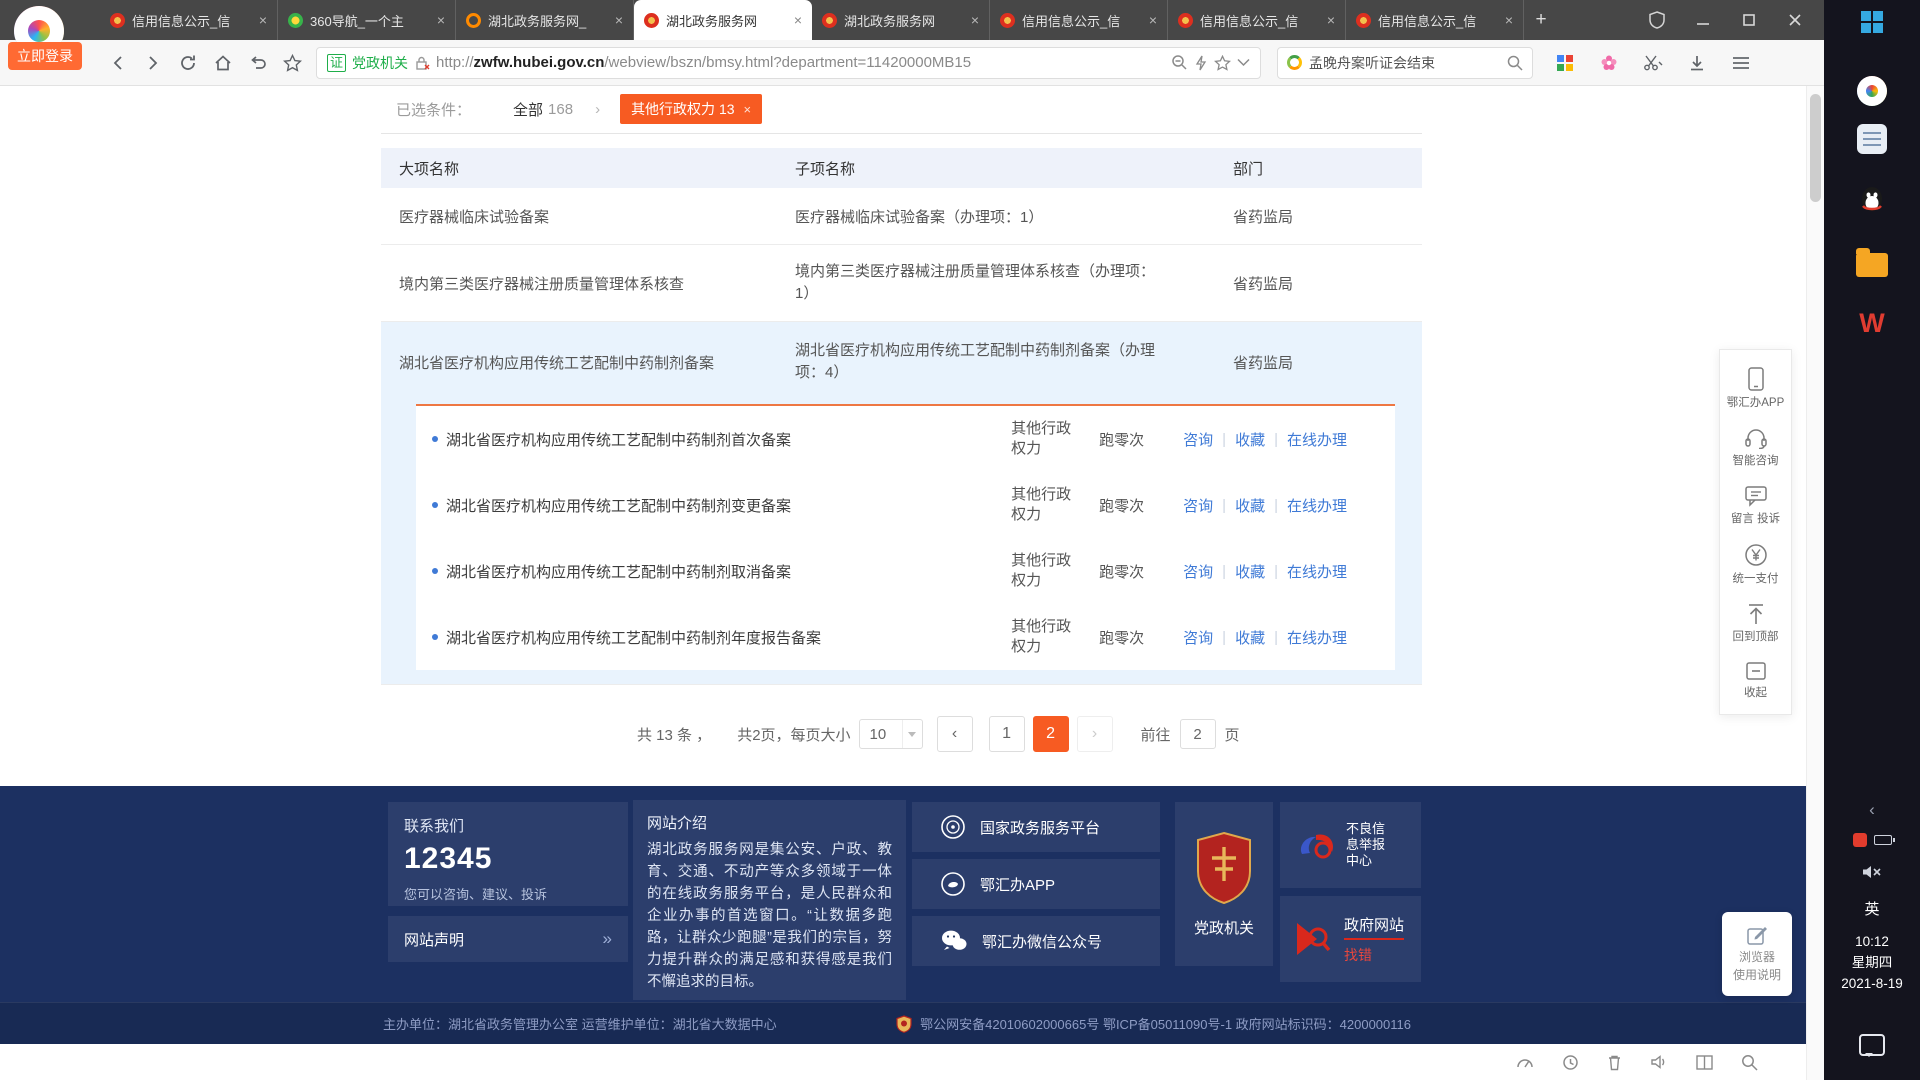 The width and height of the screenshot is (1920, 1080). What do you see at coordinates (1755, 623) in the screenshot?
I see `back-to-top-item: 回到顶部` at bounding box center [1755, 623].